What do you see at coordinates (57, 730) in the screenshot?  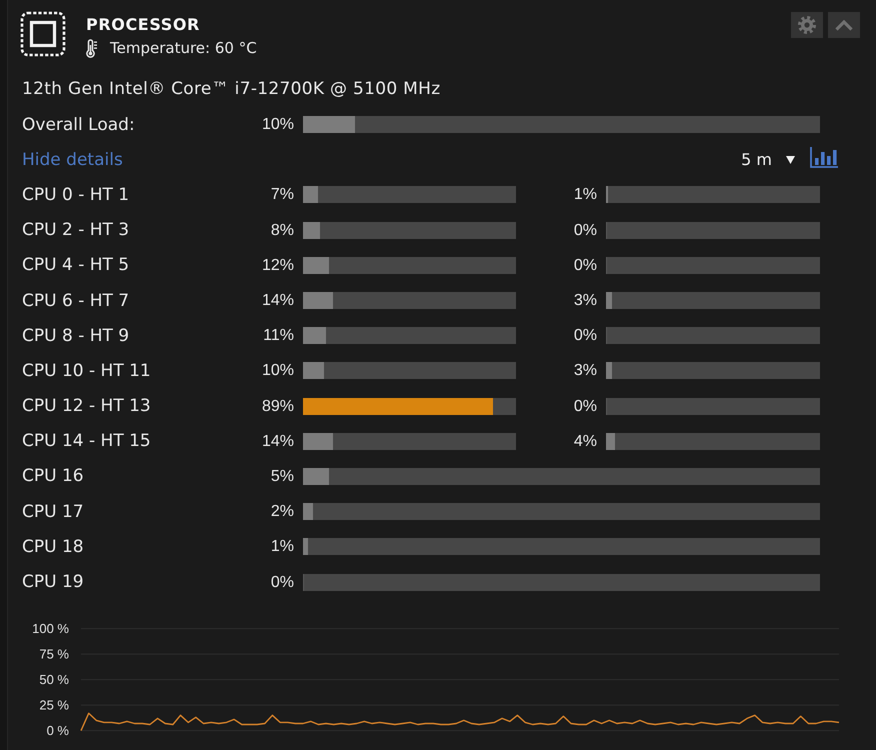 I see `y-axis-label: 0 %` at bounding box center [57, 730].